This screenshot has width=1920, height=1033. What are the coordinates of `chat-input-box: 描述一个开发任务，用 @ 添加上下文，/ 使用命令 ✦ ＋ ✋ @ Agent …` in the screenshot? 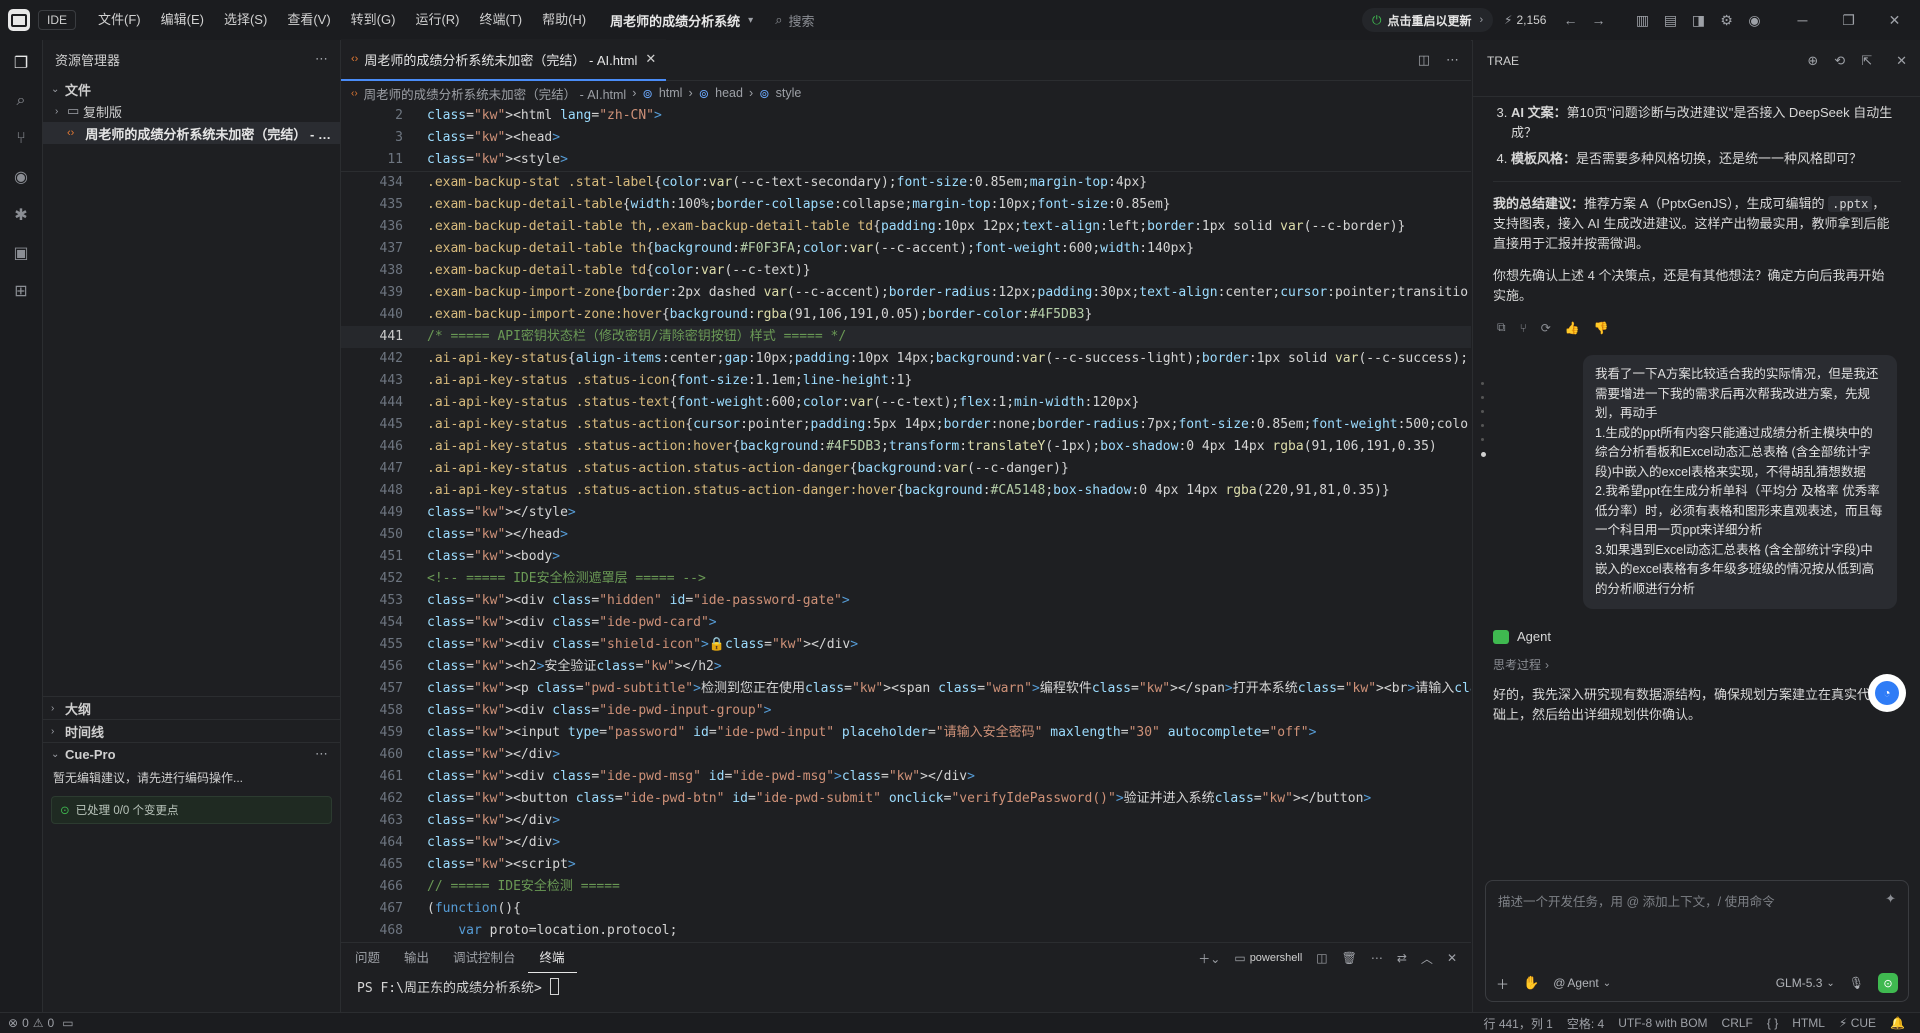 It's located at (1697, 941).